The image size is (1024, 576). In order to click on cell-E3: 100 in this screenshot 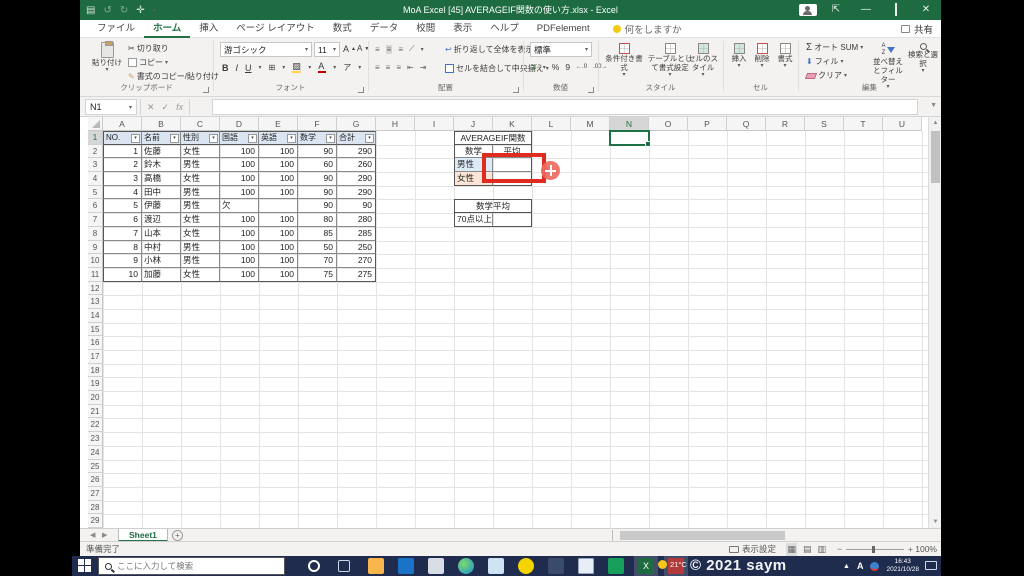, I will do `click(278, 165)`.